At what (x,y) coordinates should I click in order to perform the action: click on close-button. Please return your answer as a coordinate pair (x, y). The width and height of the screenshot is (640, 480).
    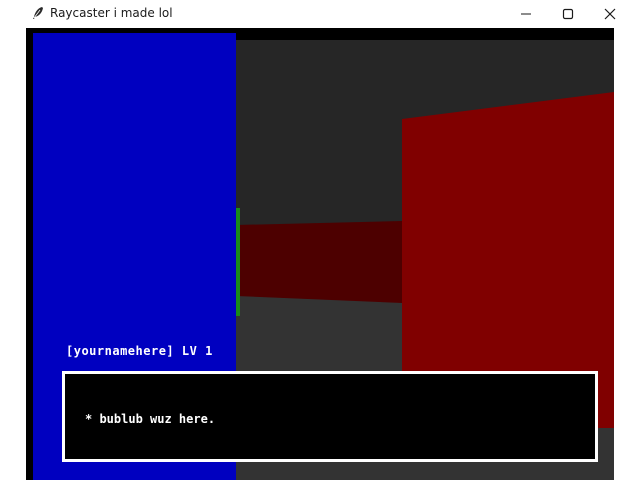
    Looking at the image, I should click on (610, 14).